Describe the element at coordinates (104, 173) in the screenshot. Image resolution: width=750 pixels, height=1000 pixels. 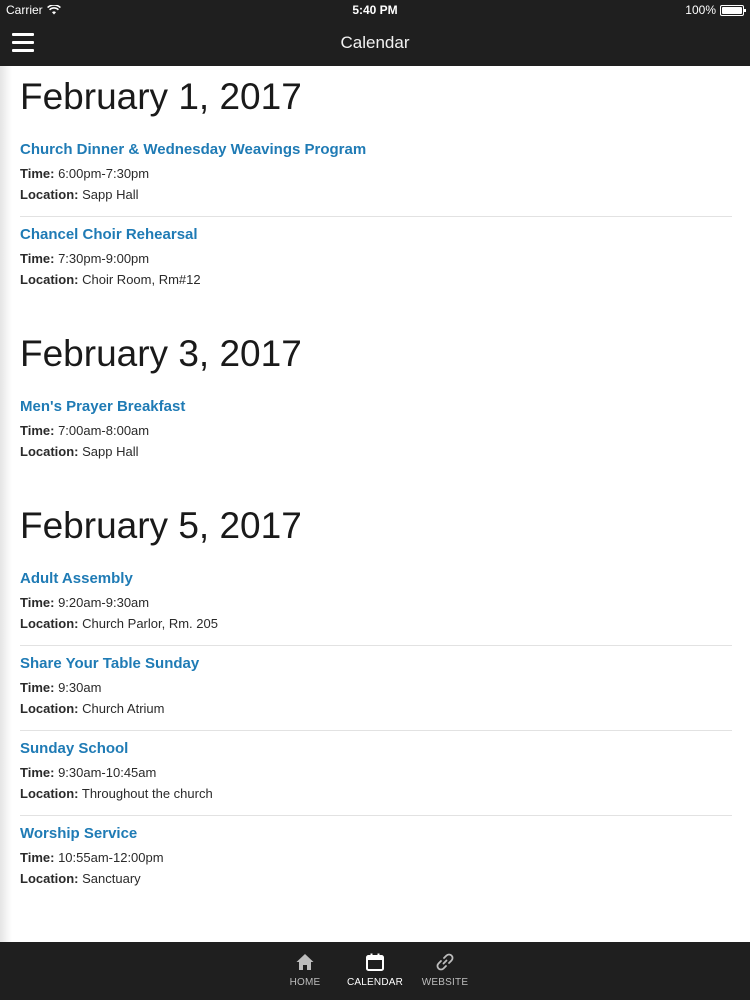
I see `event-time: 6:00pm-7:30pm` at that location.